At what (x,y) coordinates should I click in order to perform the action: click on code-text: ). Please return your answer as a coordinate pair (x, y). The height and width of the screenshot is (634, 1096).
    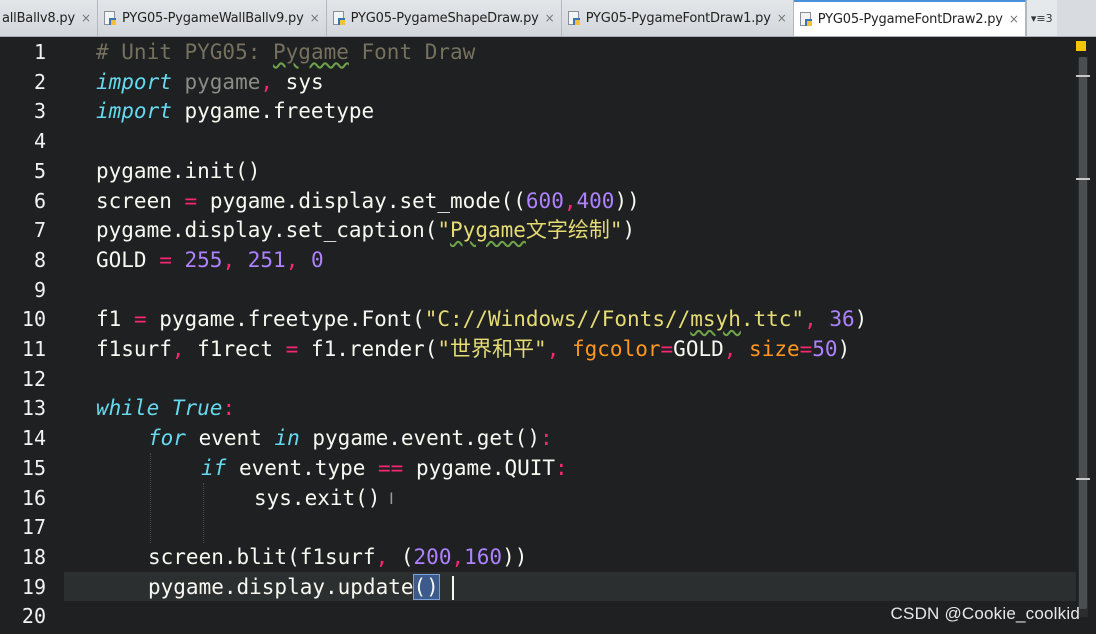
    Looking at the image, I should click on (629, 230).